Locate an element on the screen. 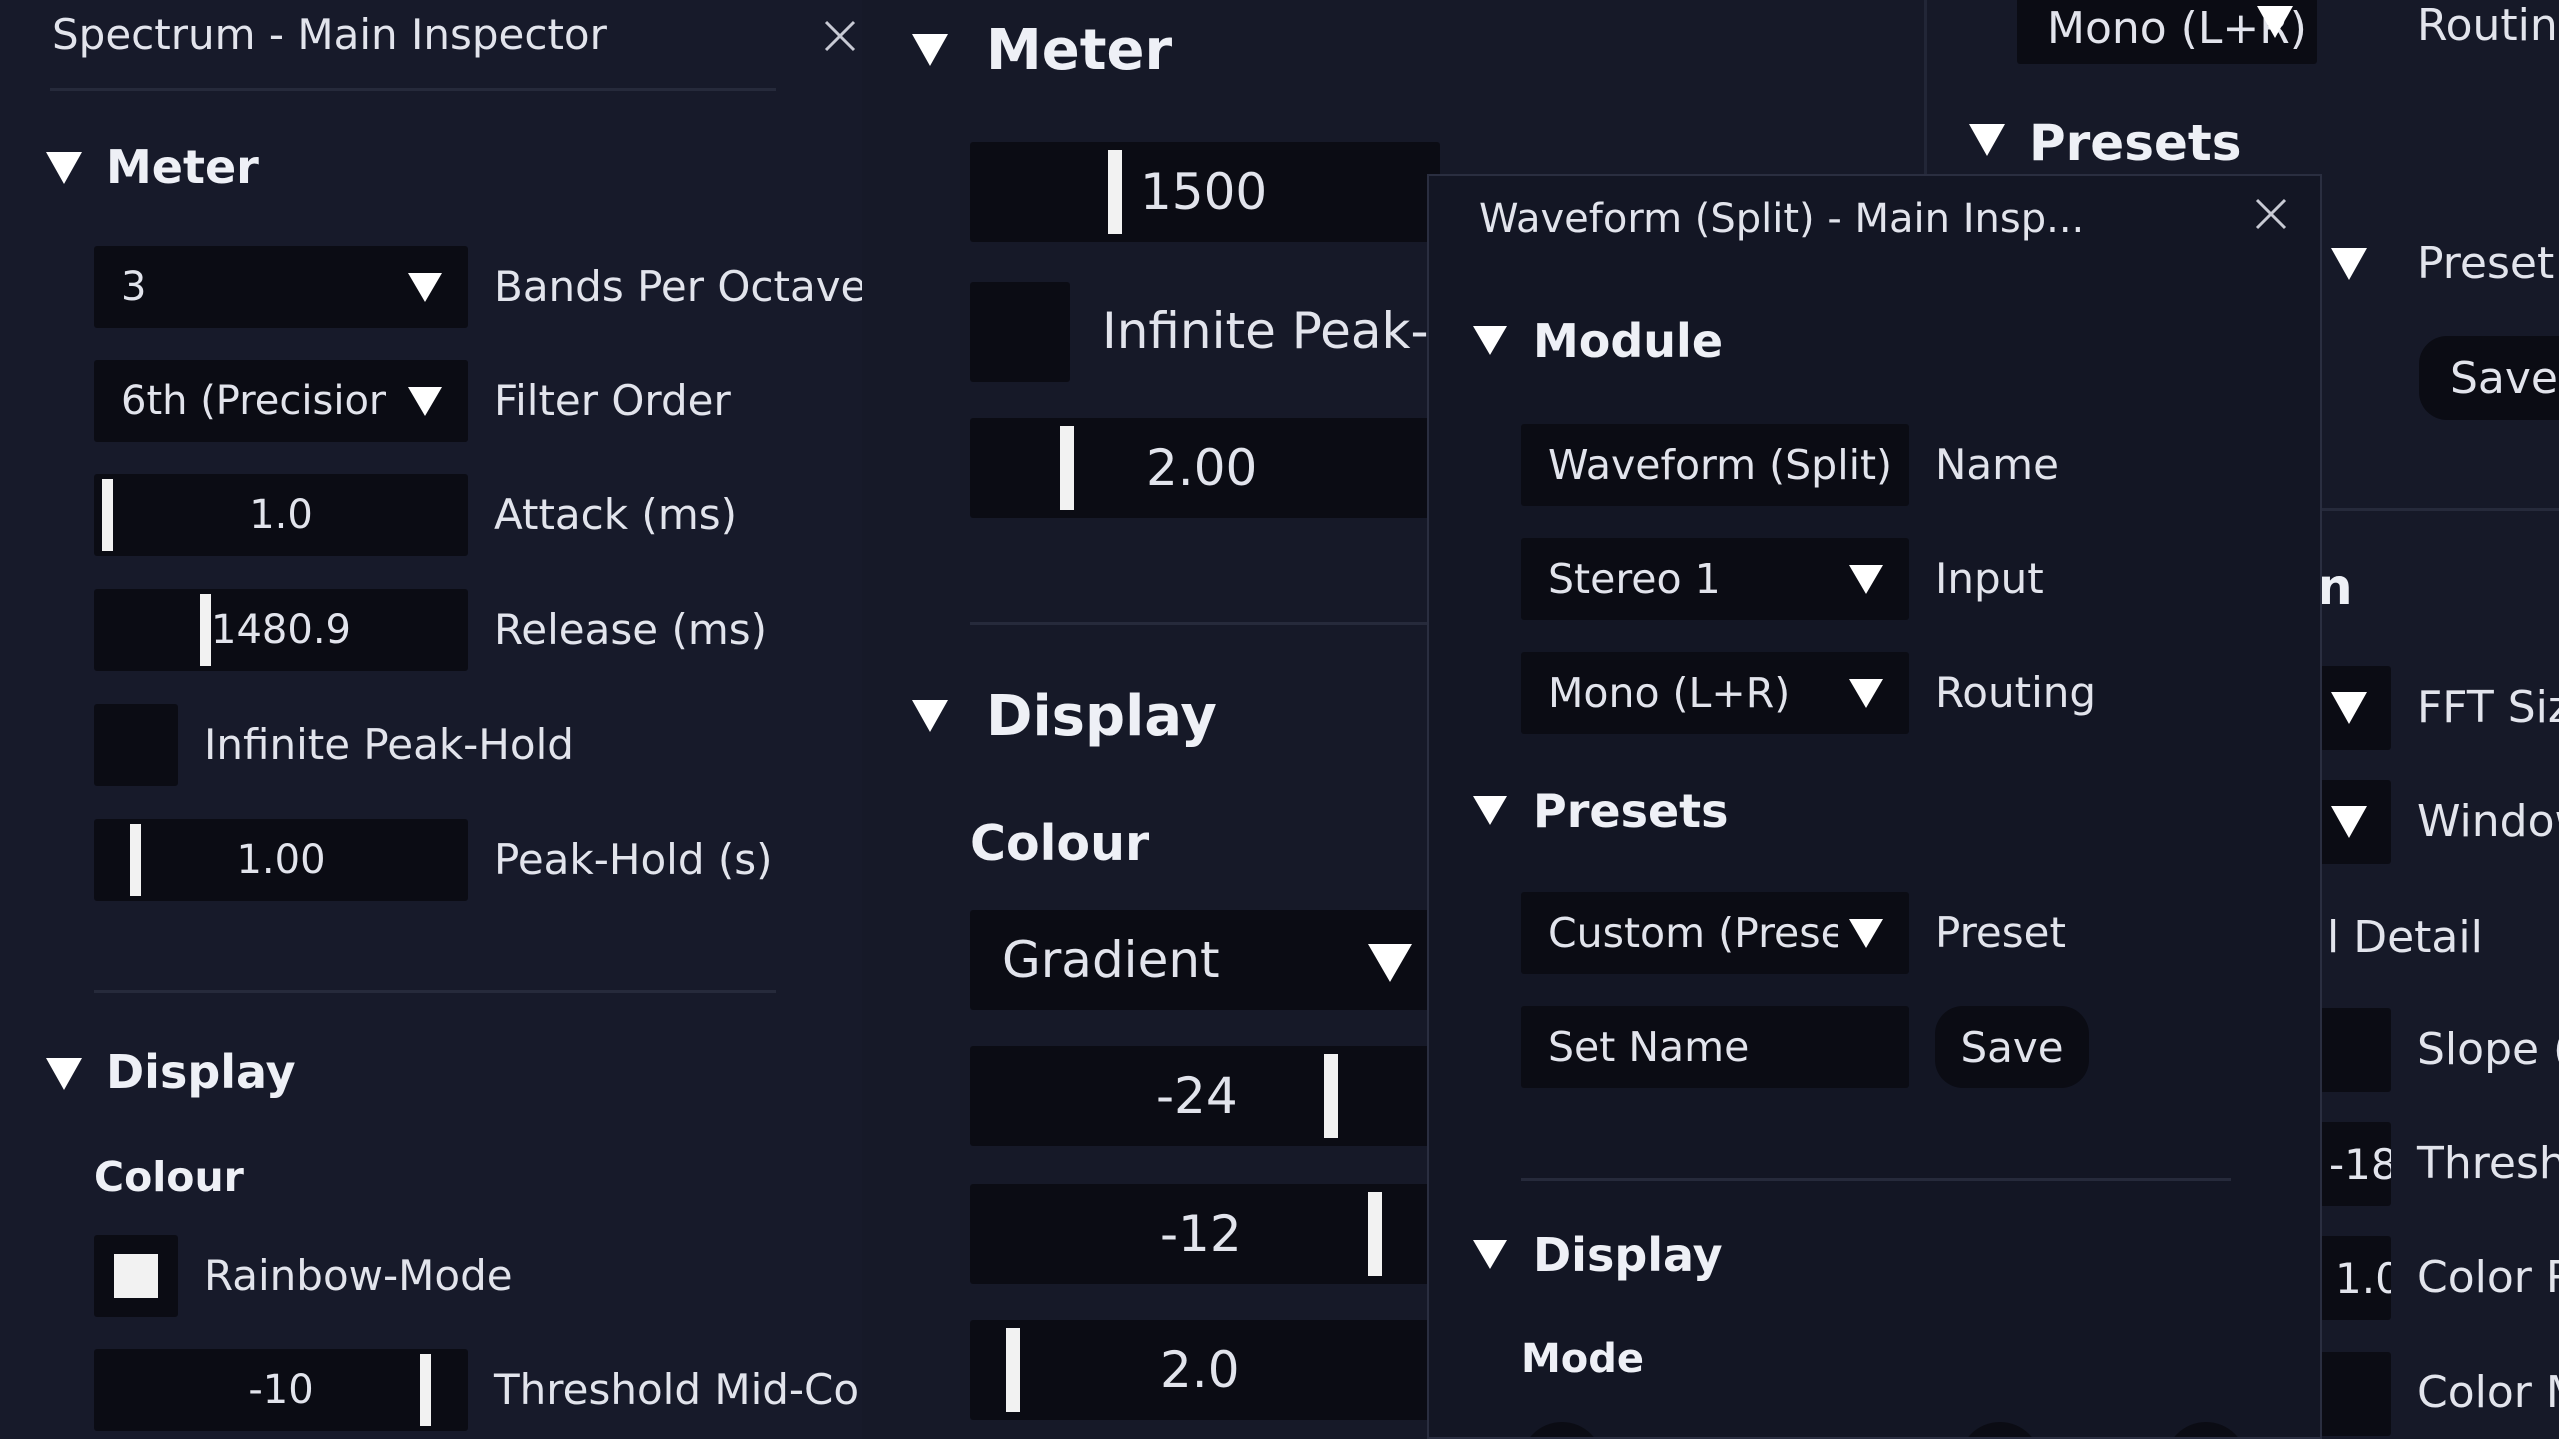 This screenshot has height=1439, width=2559. bands-value: 3 is located at coordinates (134, 287).